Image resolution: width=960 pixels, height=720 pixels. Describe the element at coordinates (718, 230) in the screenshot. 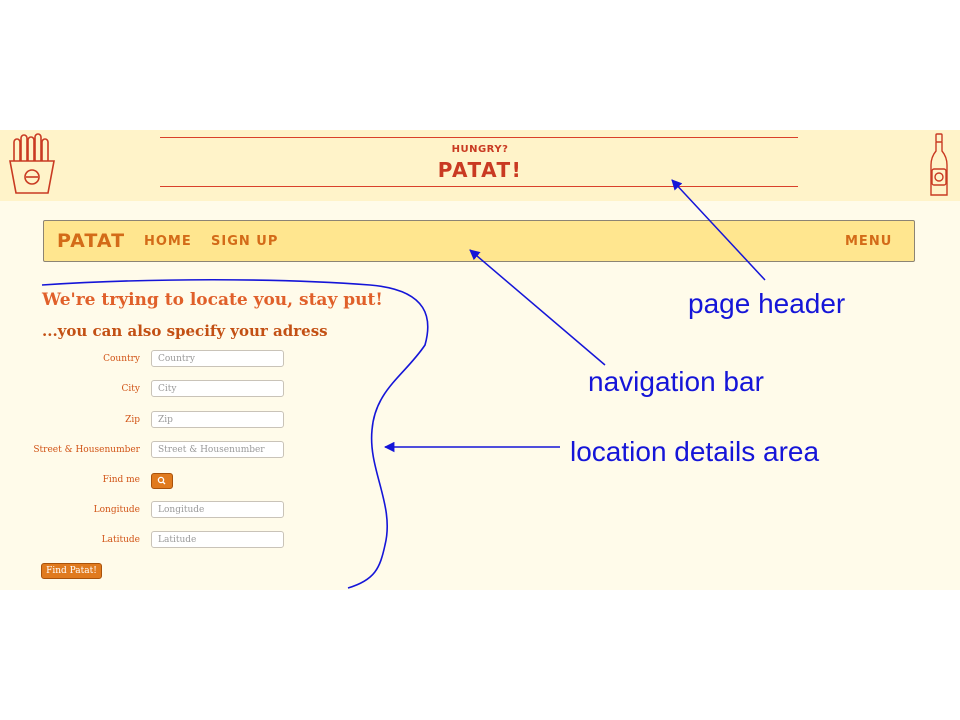

I see `page-header-arrow` at that location.